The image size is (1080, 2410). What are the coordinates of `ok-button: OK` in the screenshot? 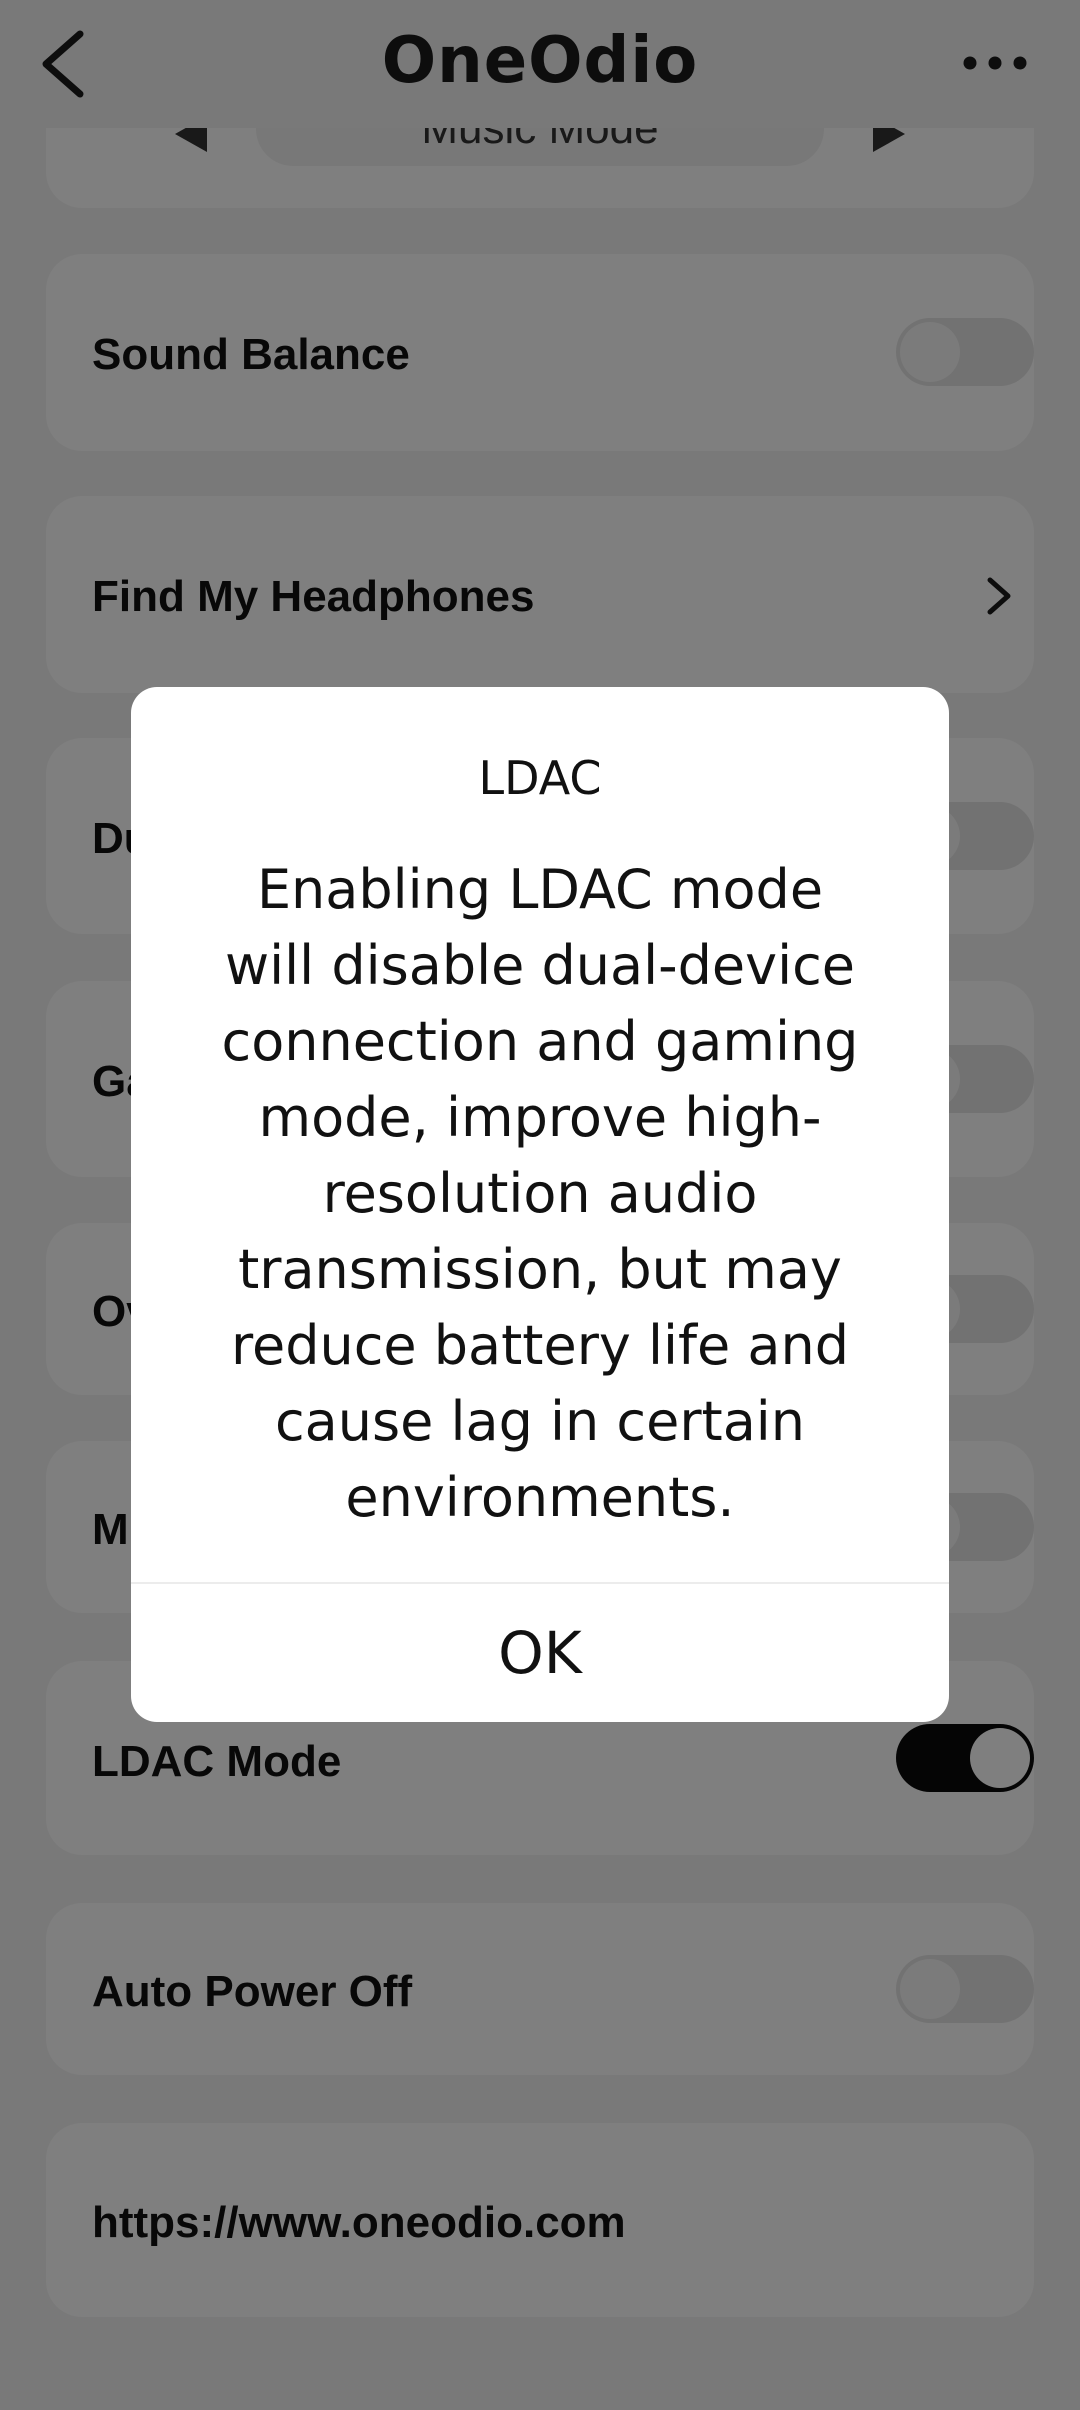 It's located at (540, 1653).